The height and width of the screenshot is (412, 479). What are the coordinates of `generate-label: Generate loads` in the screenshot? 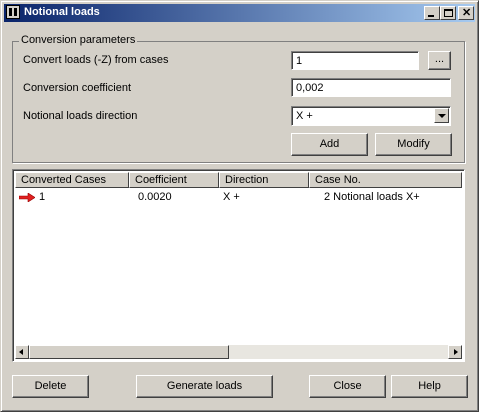 It's located at (204, 386).